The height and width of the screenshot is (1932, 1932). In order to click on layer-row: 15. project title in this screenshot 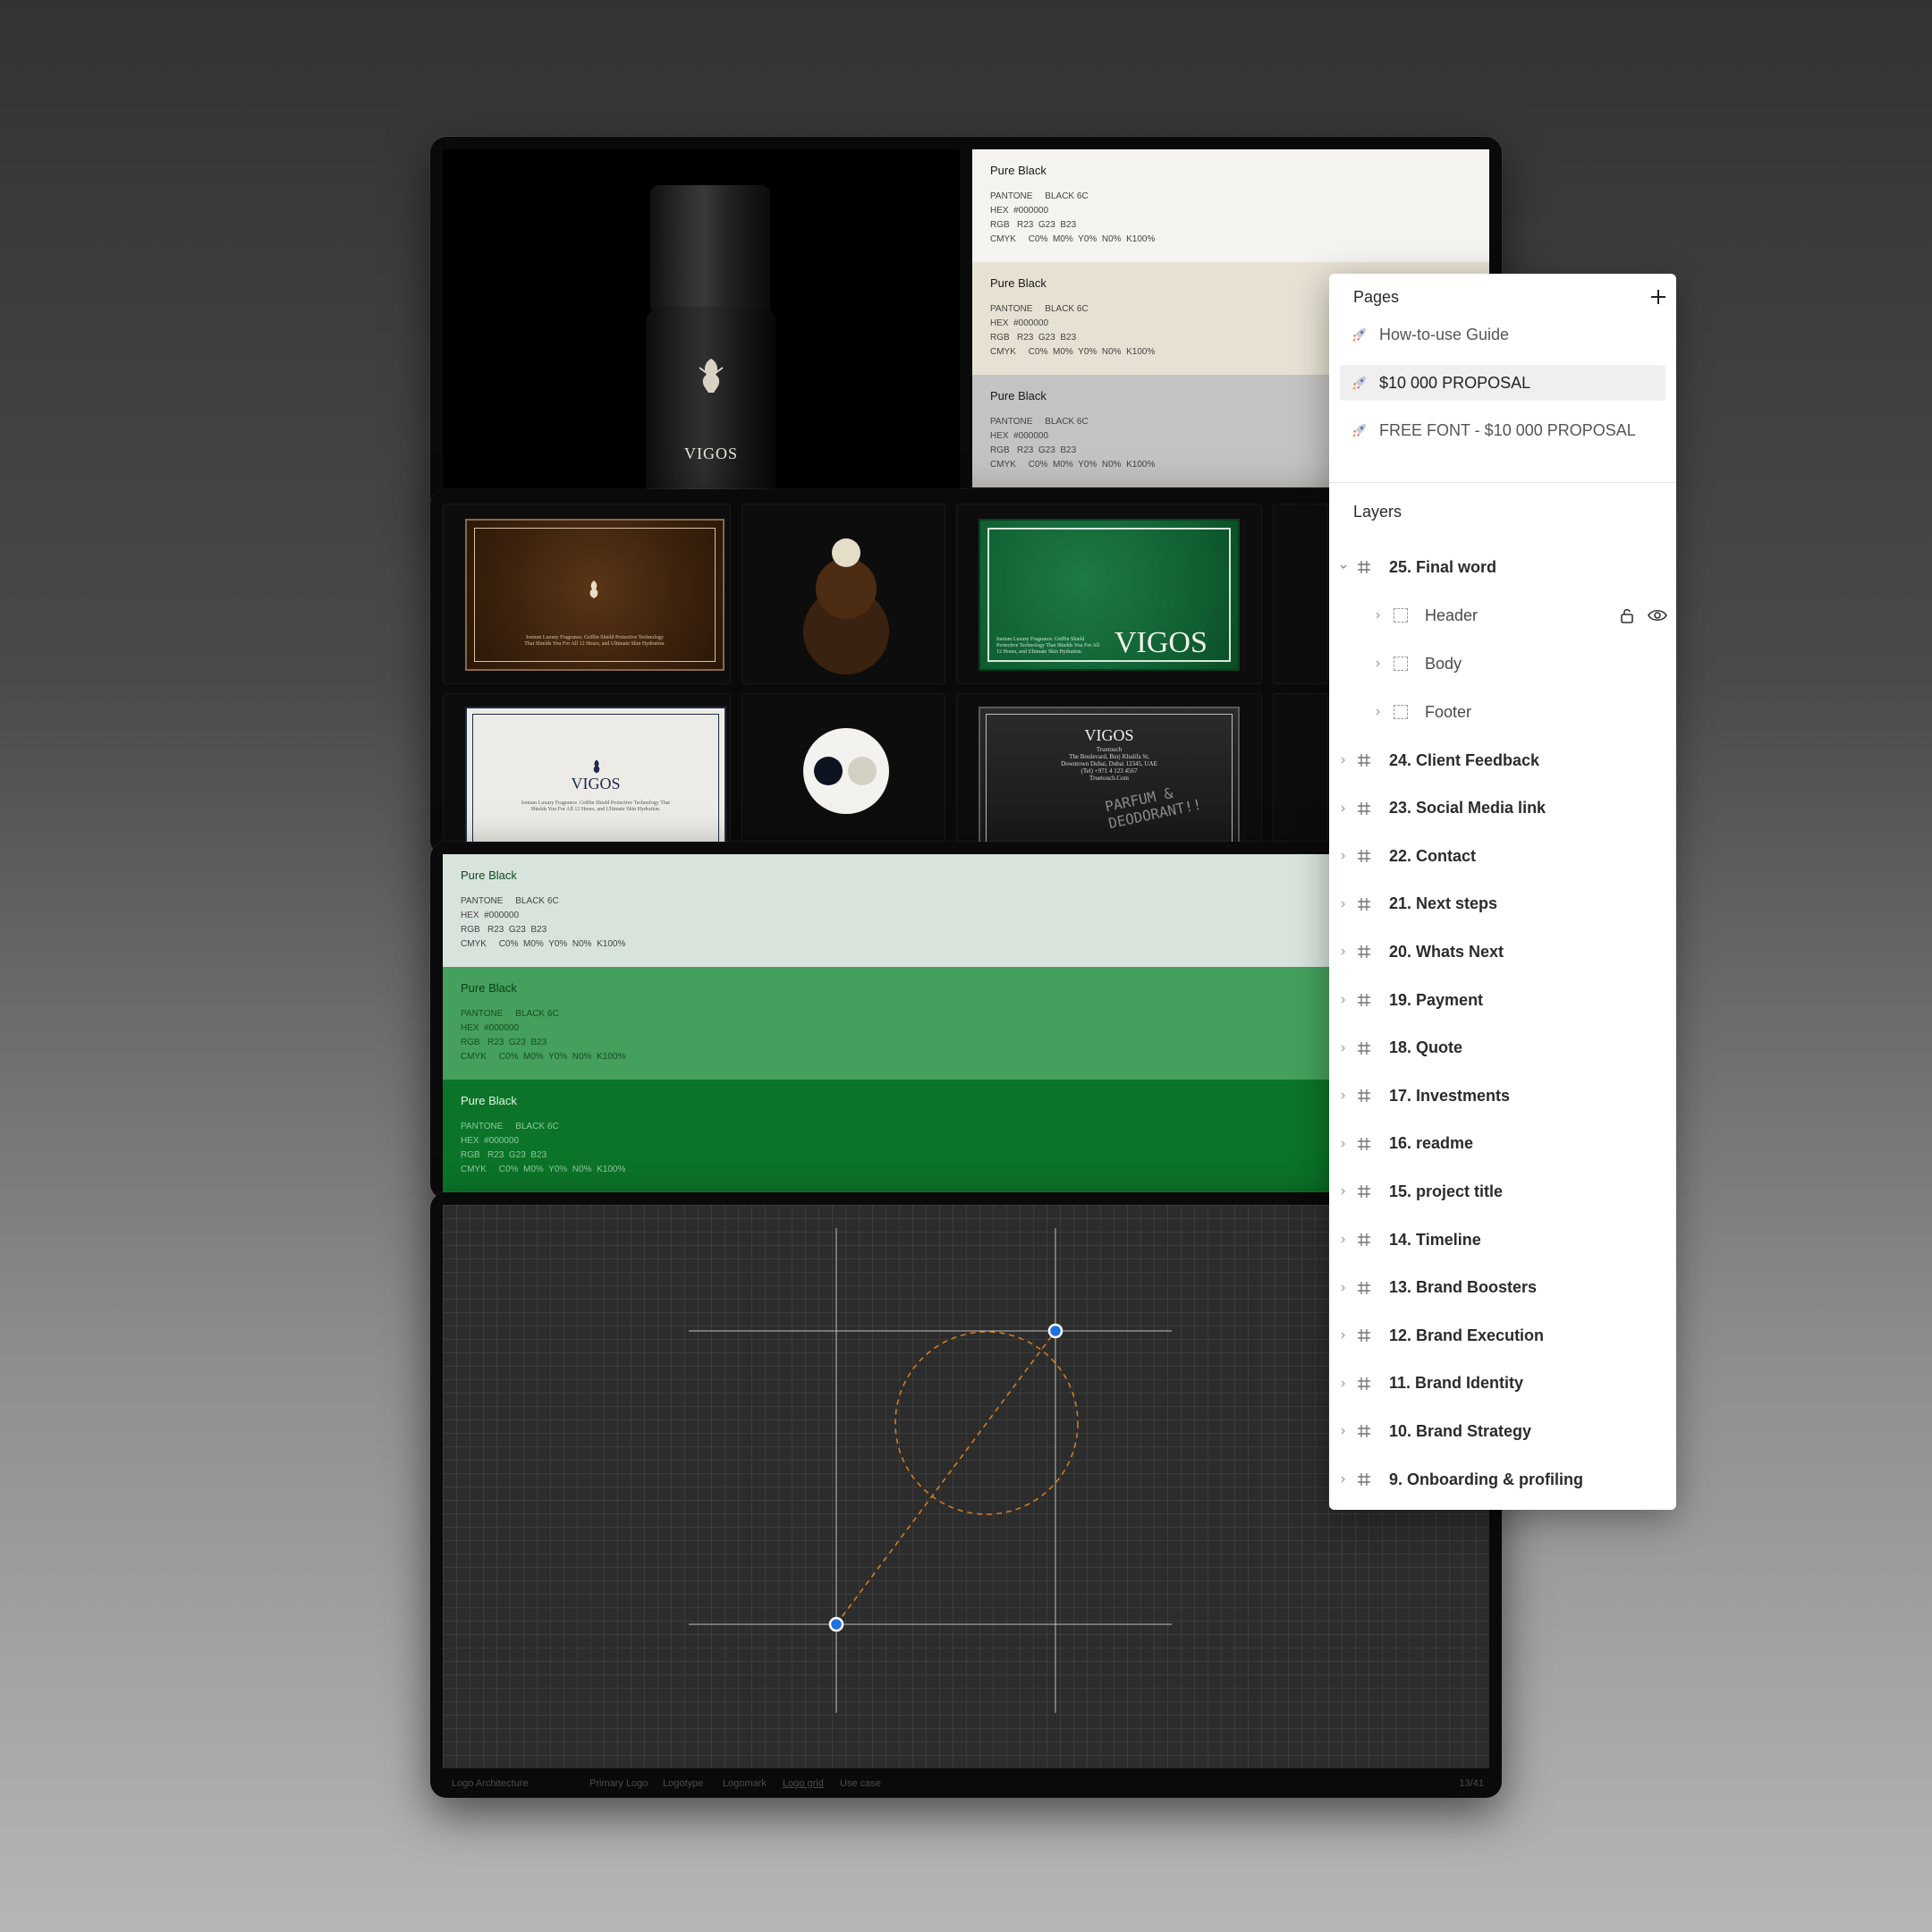, I will do `click(1502, 1191)`.